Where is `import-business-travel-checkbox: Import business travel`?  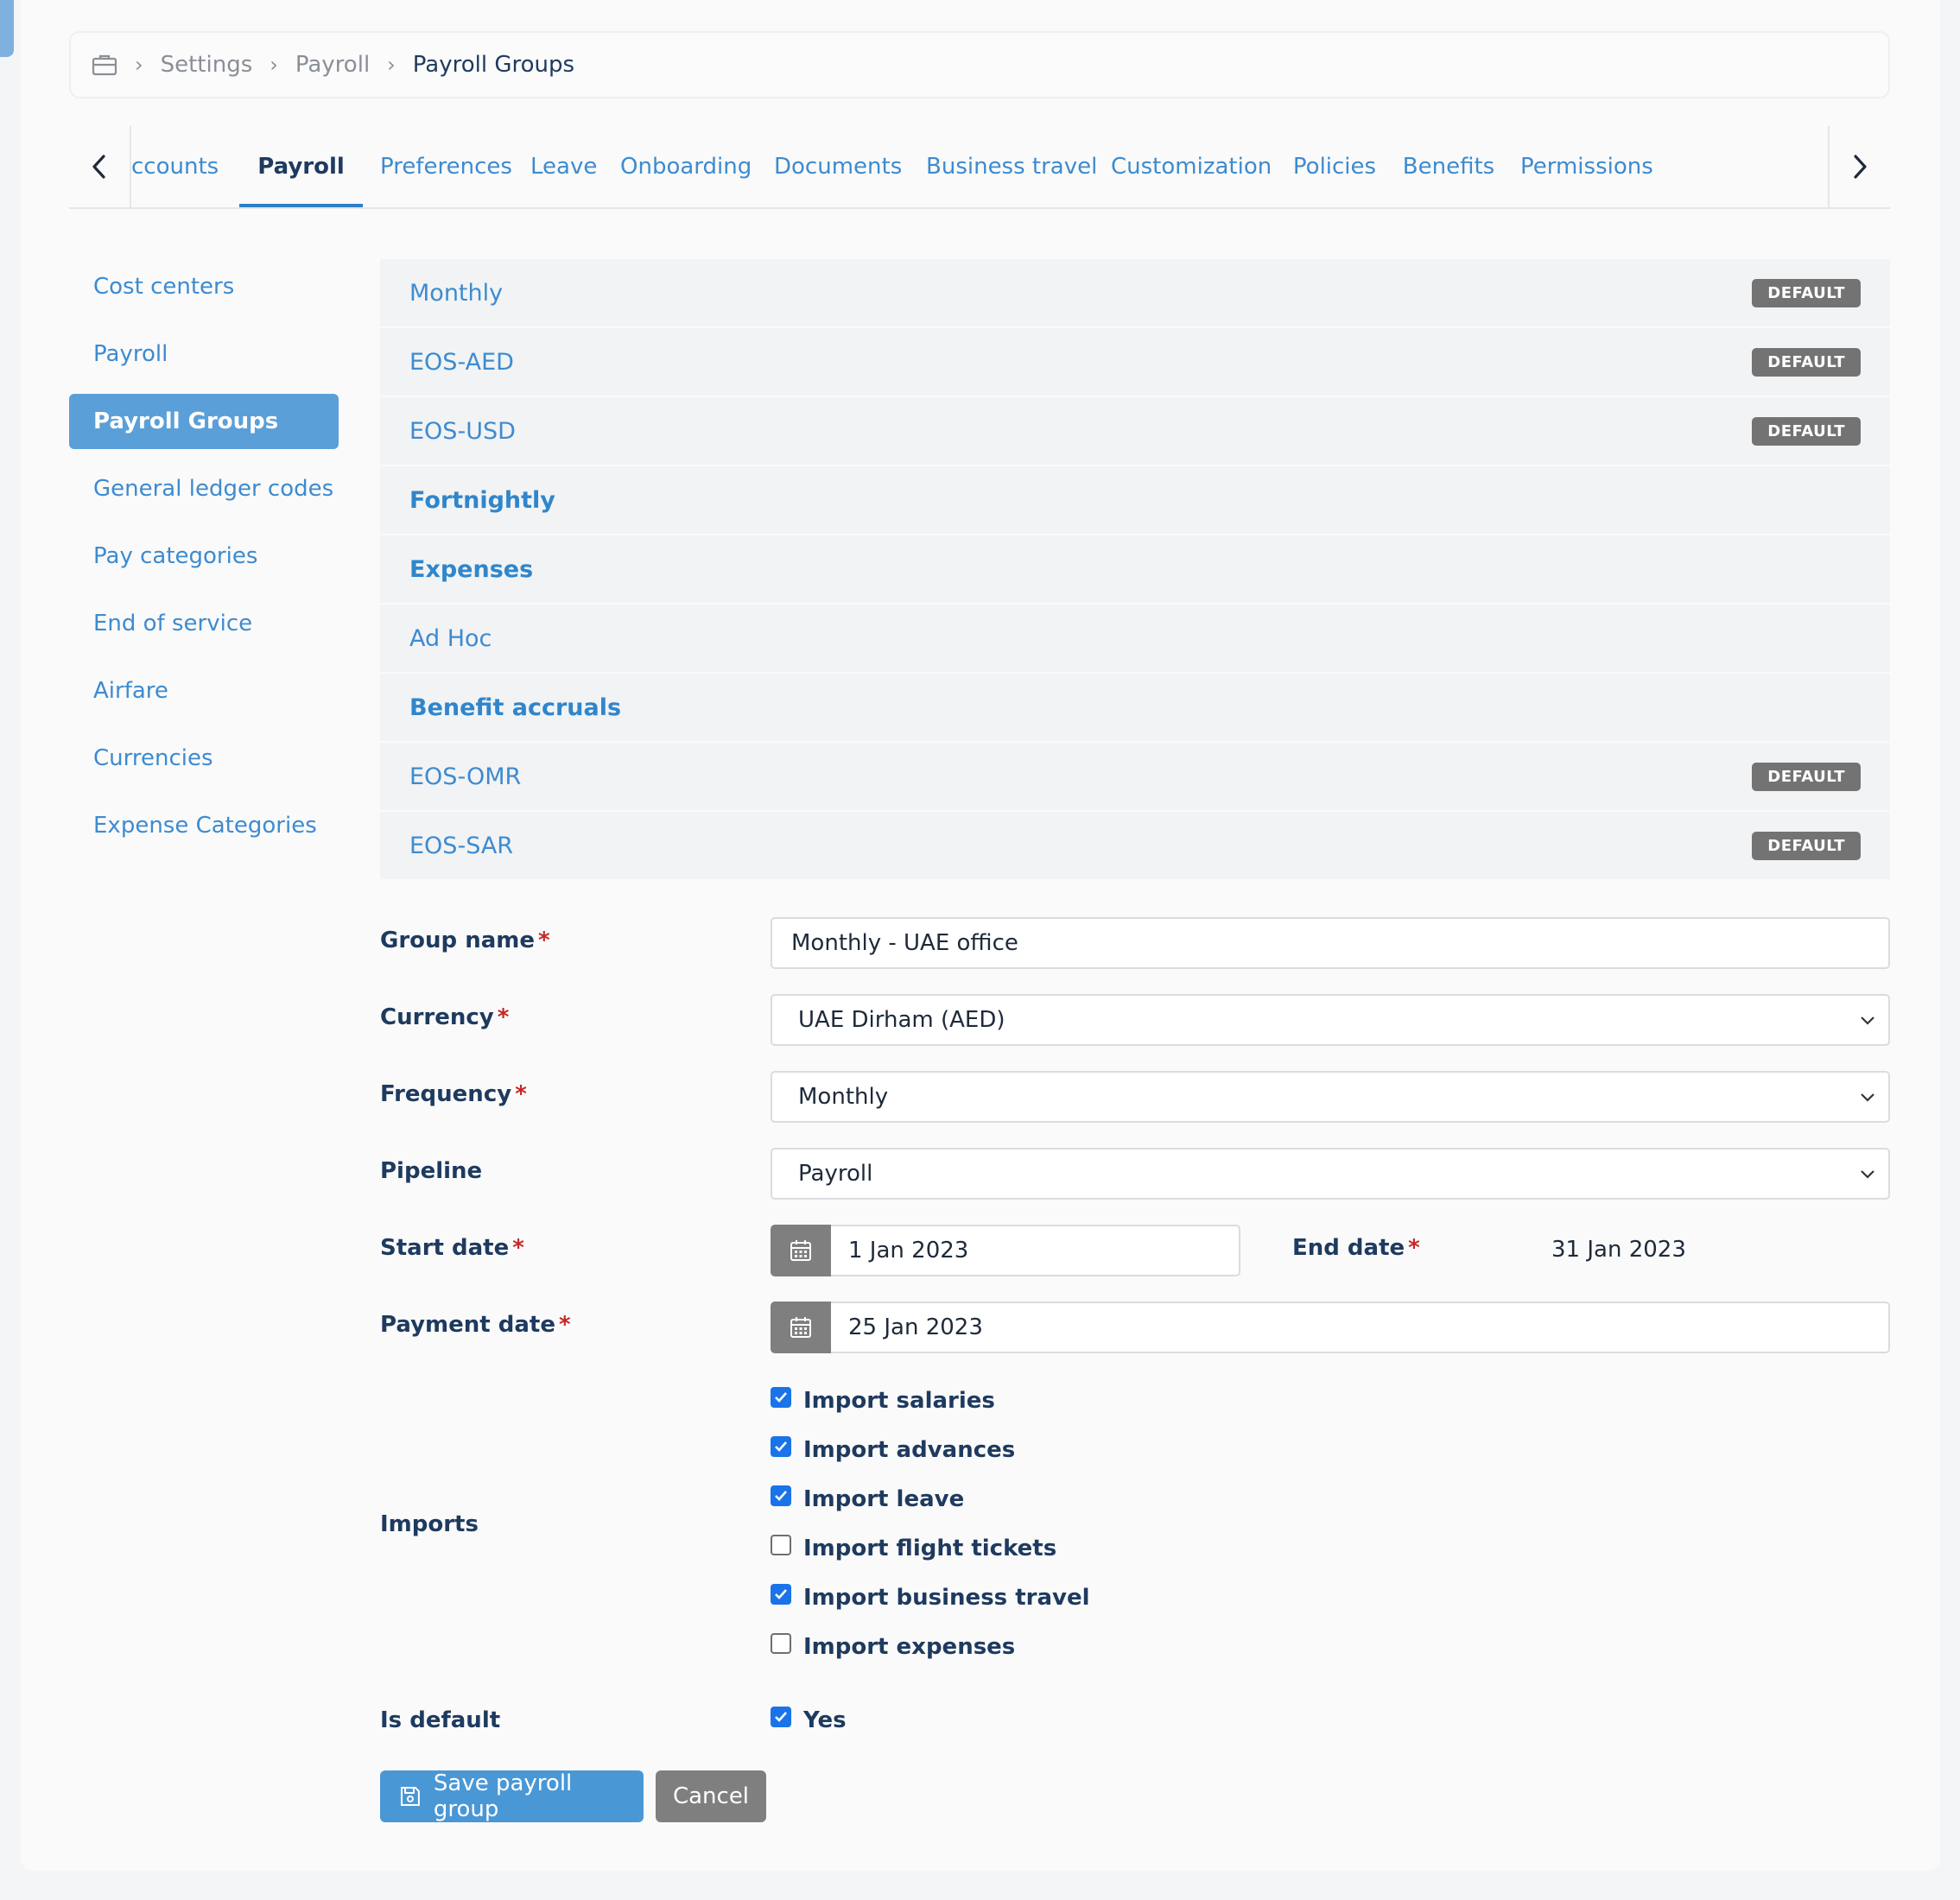
import-business-travel-checkbox: Import business travel is located at coordinates (930, 1597).